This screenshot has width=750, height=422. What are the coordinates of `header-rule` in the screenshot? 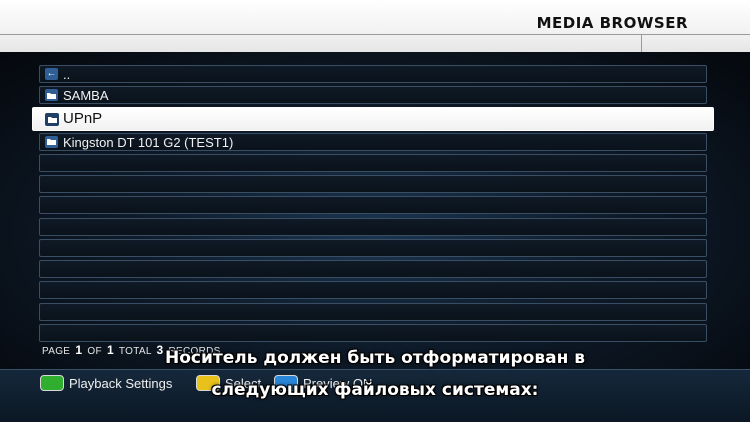 It's located at (375, 34).